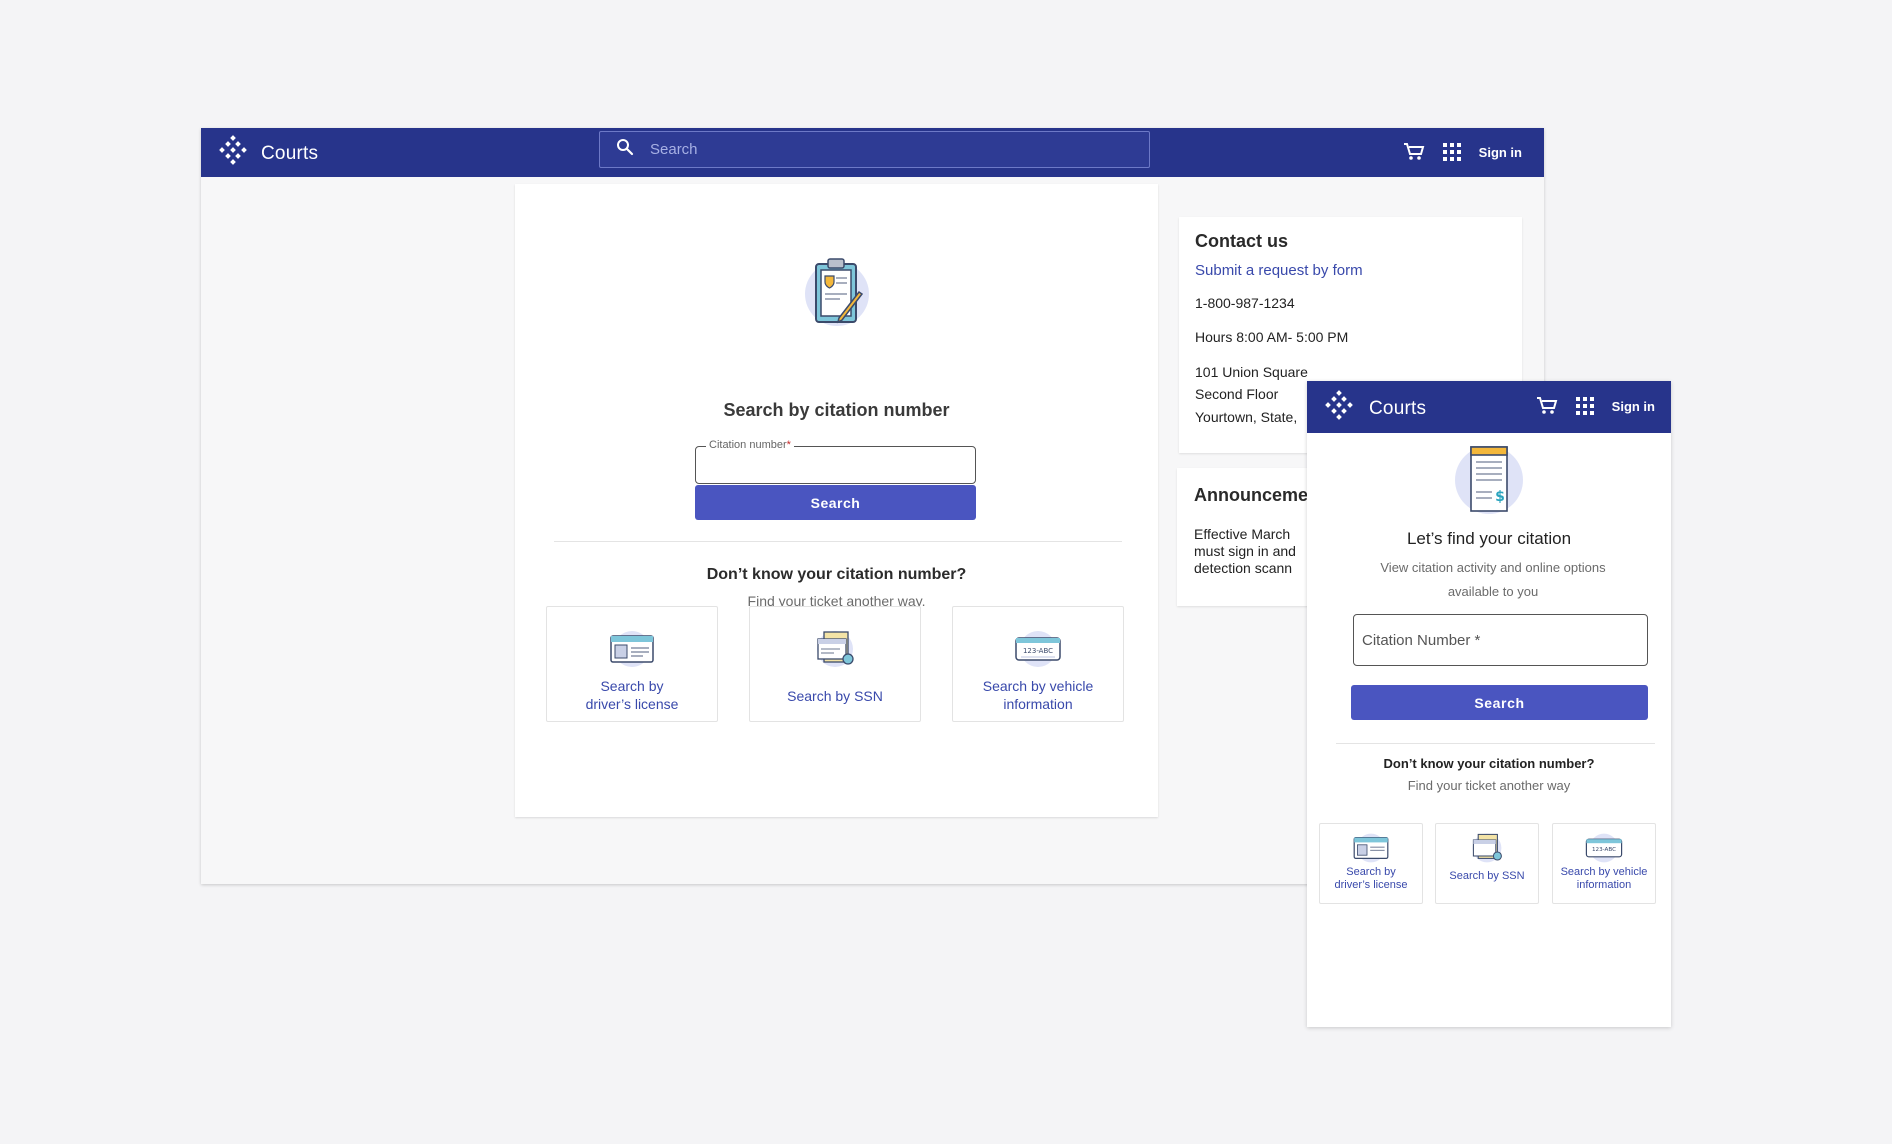 Image resolution: width=1892 pixels, height=1144 pixels. Describe the element at coordinates (1251, 495) in the screenshot. I see `announcement-title: Announceme` at that location.